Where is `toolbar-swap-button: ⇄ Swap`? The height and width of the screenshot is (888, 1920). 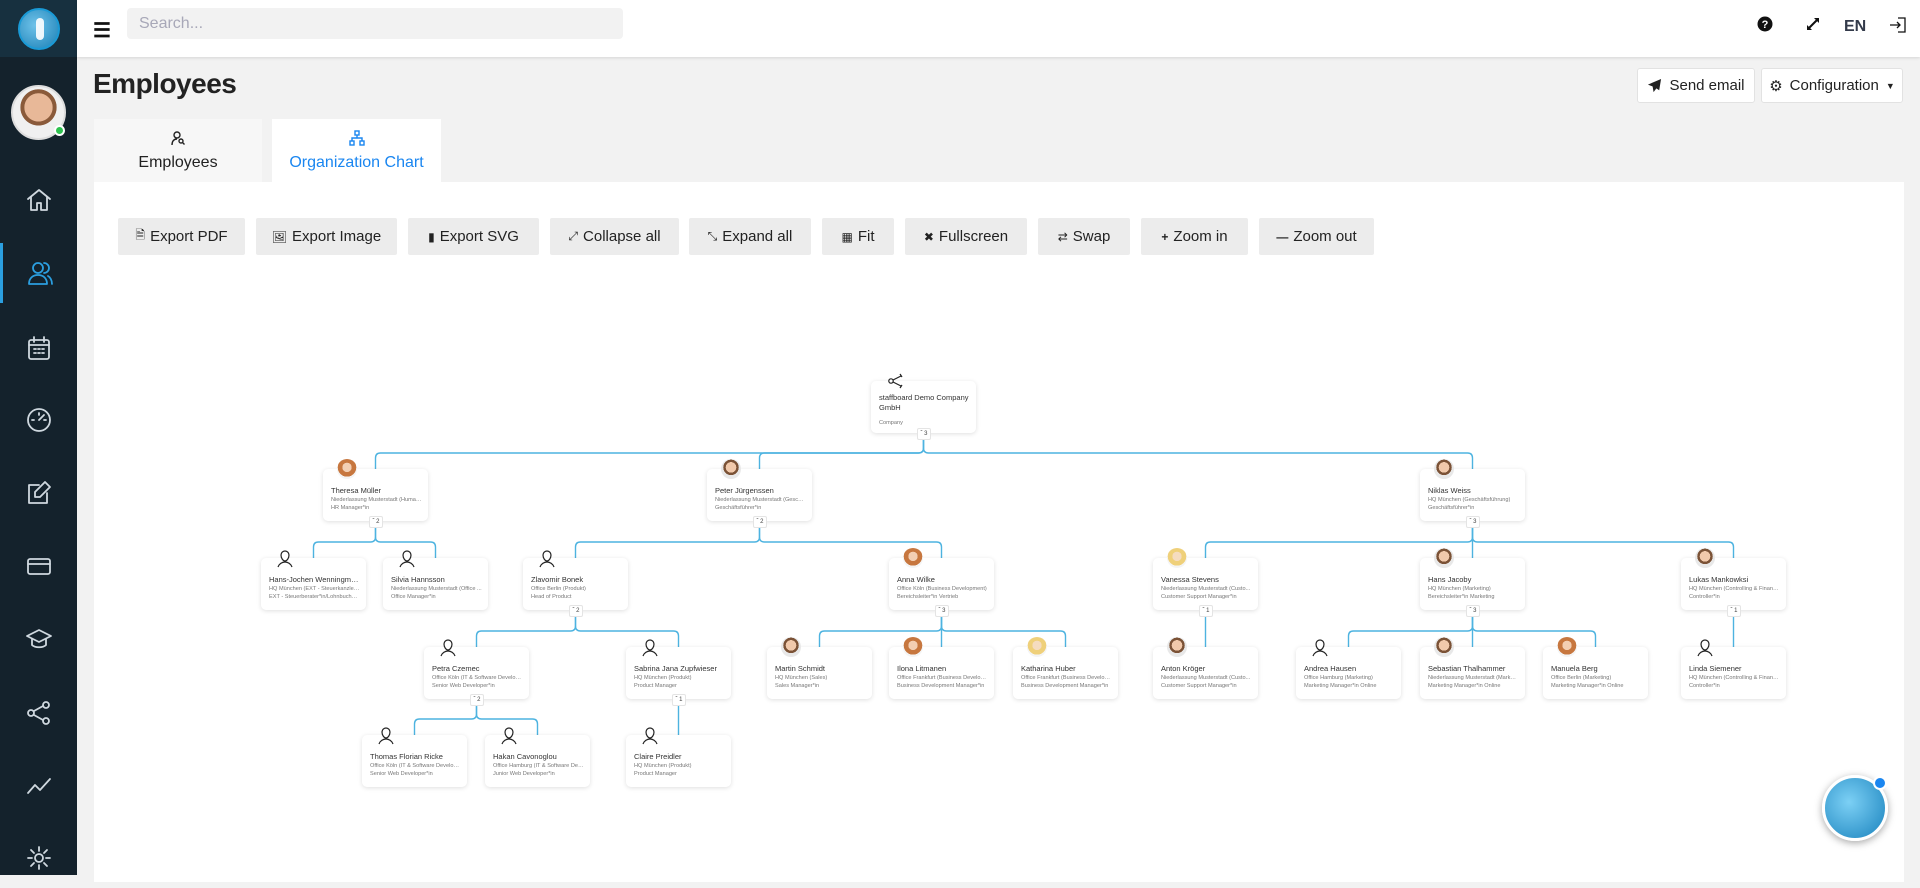
toolbar-swap-button: ⇄ Swap is located at coordinates (1084, 236).